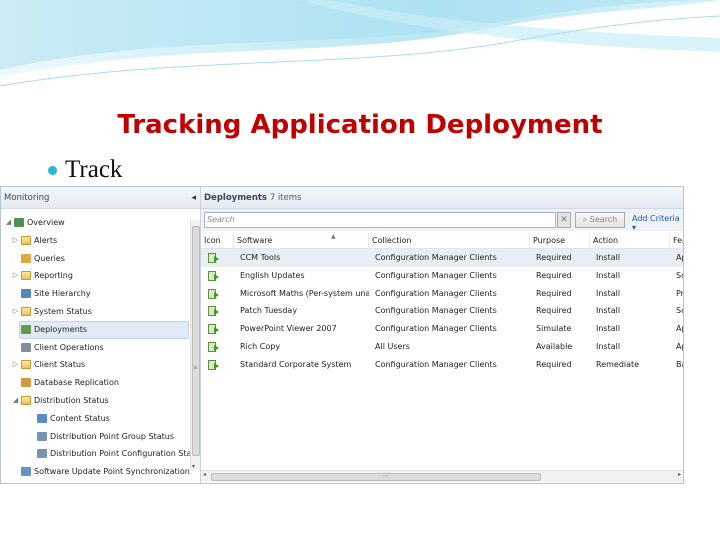 This screenshot has width=720, height=540. I want to click on nav-item-label: Distribution Point Configuration Status, so click(120, 454).